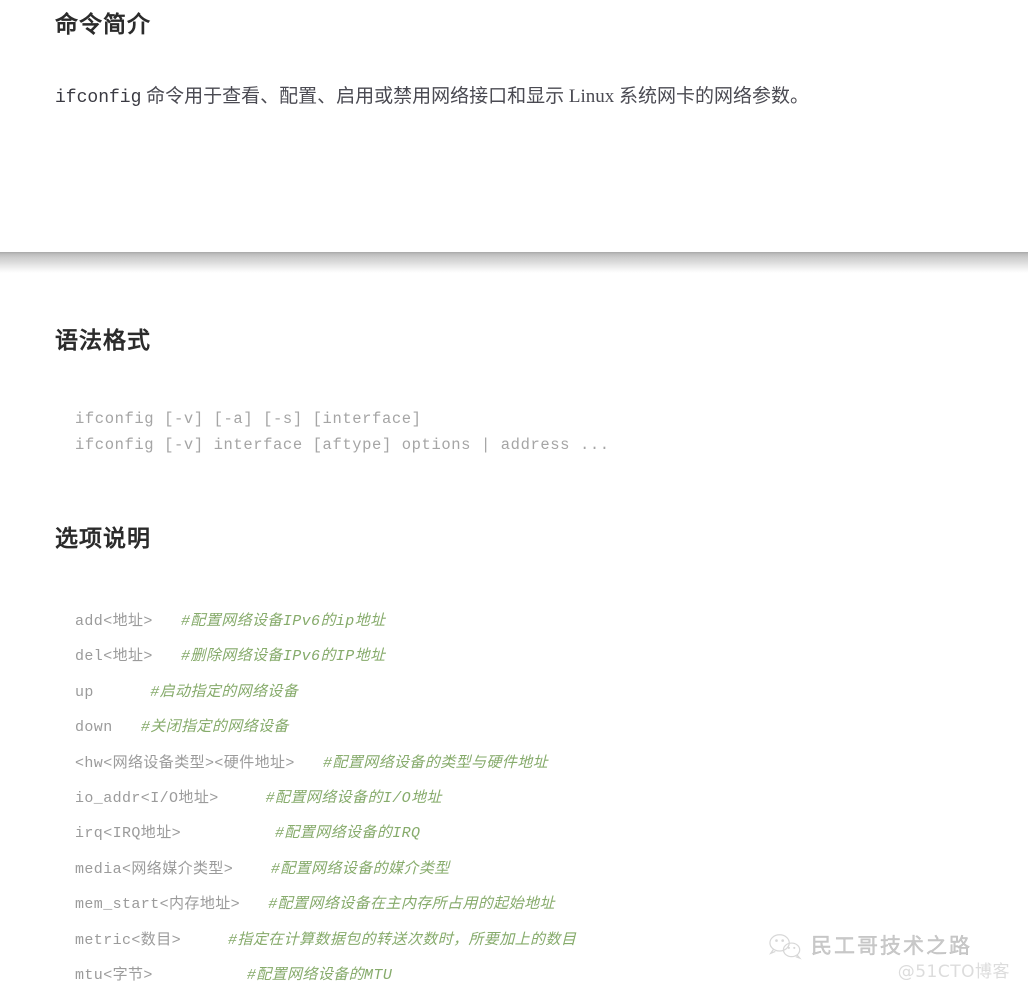 Image resolution: width=1028 pixels, height=993 pixels. Describe the element at coordinates (525, 621) in the screenshot. I see `option-row: add<地址> #配置网络设备IPv6的ip地址` at that location.